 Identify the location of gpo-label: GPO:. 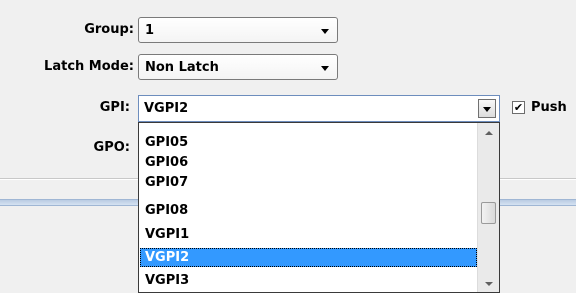
(111, 147).